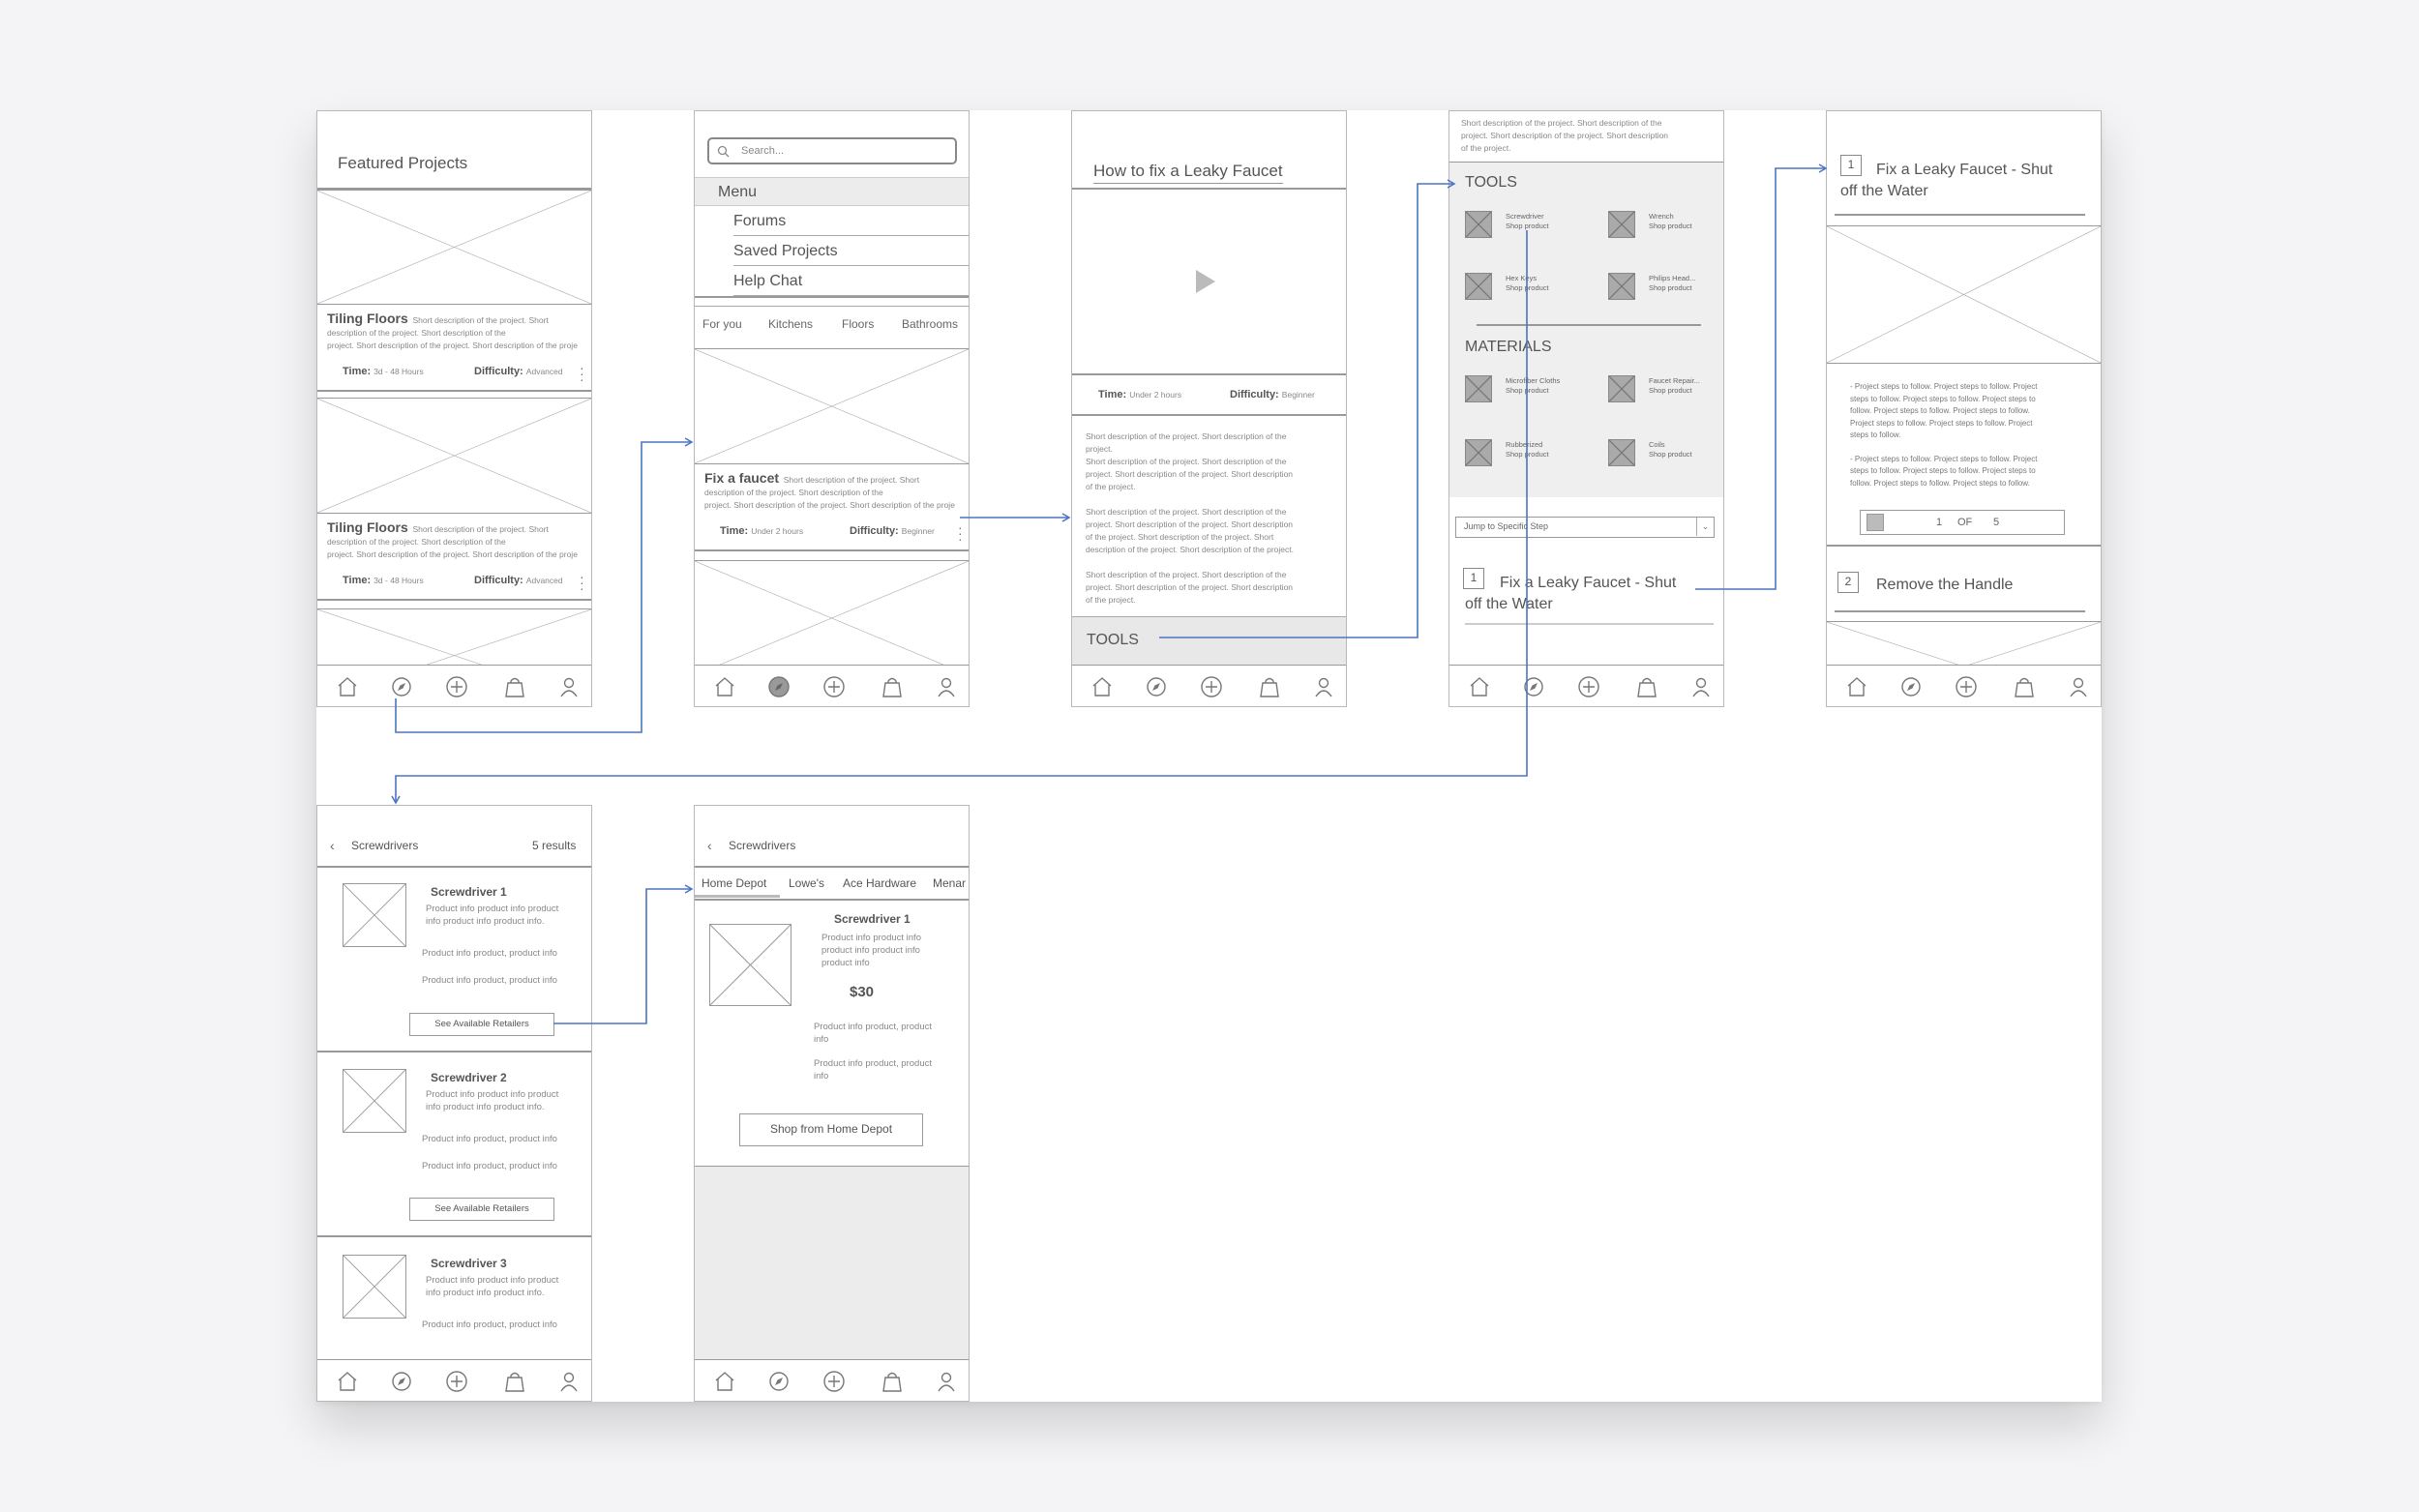 Image resolution: width=2419 pixels, height=1512 pixels. I want to click on category-tabs: For you Kitchens Floors Bathrooms, so click(832, 323).